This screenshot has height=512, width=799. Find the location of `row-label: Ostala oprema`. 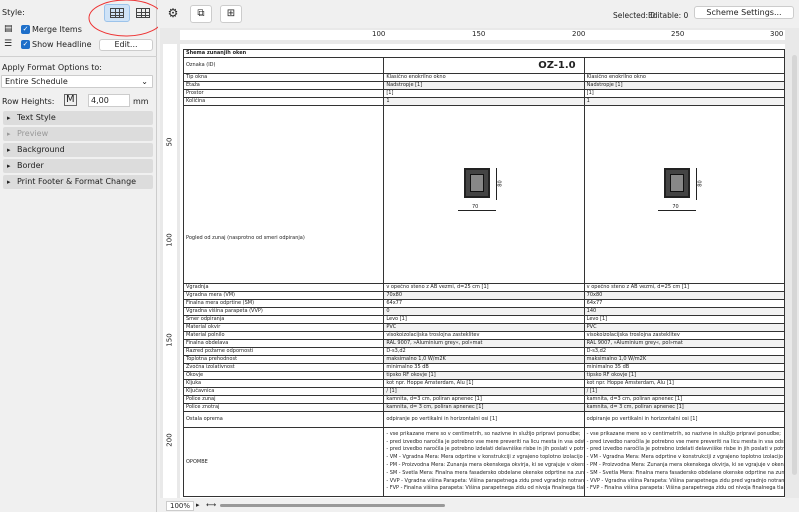

row-label: Ostala oprema is located at coordinates (283, 419).